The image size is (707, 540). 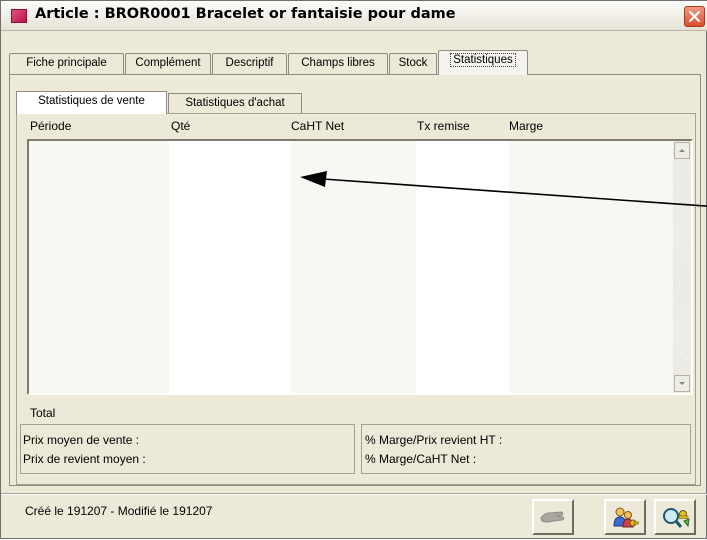 What do you see at coordinates (434, 440) in the screenshot?
I see `marge-prix-revient-label: % Marge/Prix revient HT :` at bounding box center [434, 440].